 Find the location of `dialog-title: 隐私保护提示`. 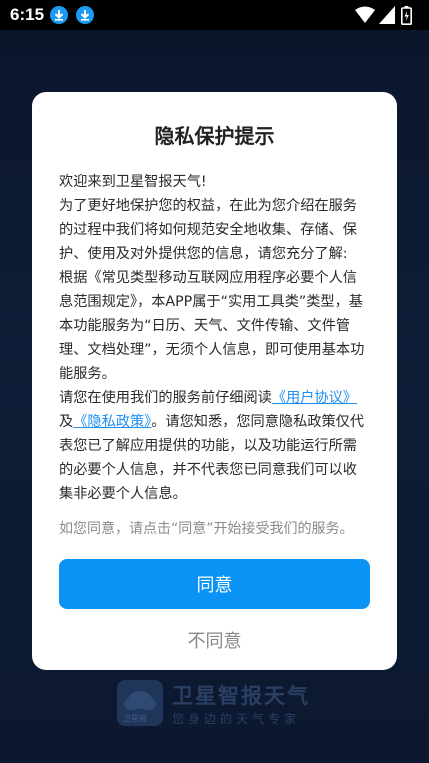

dialog-title: 隐私保护提示 is located at coordinates (214, 136).